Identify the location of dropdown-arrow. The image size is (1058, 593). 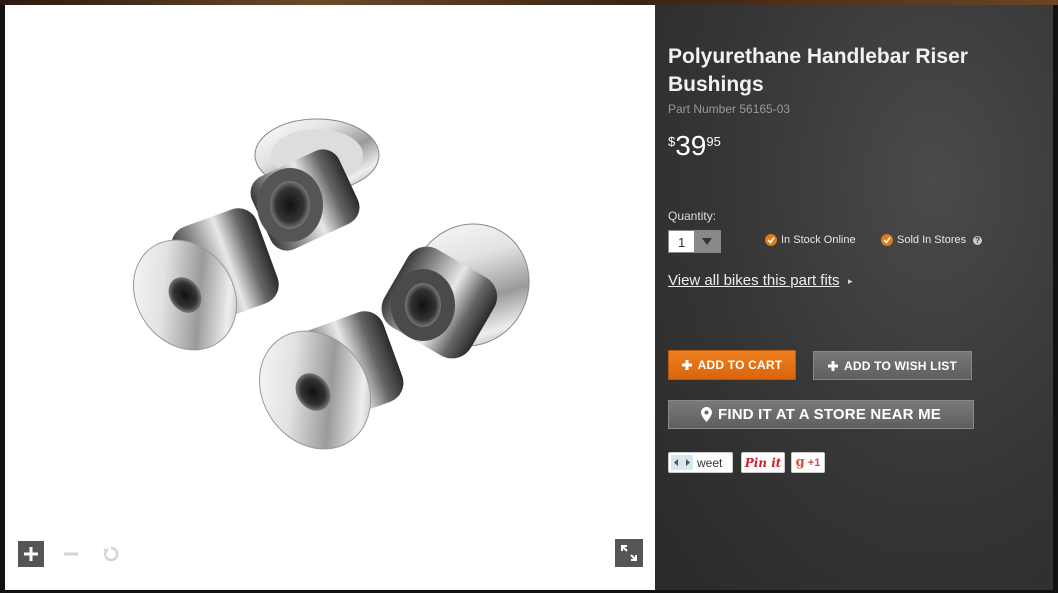
(707, 241).